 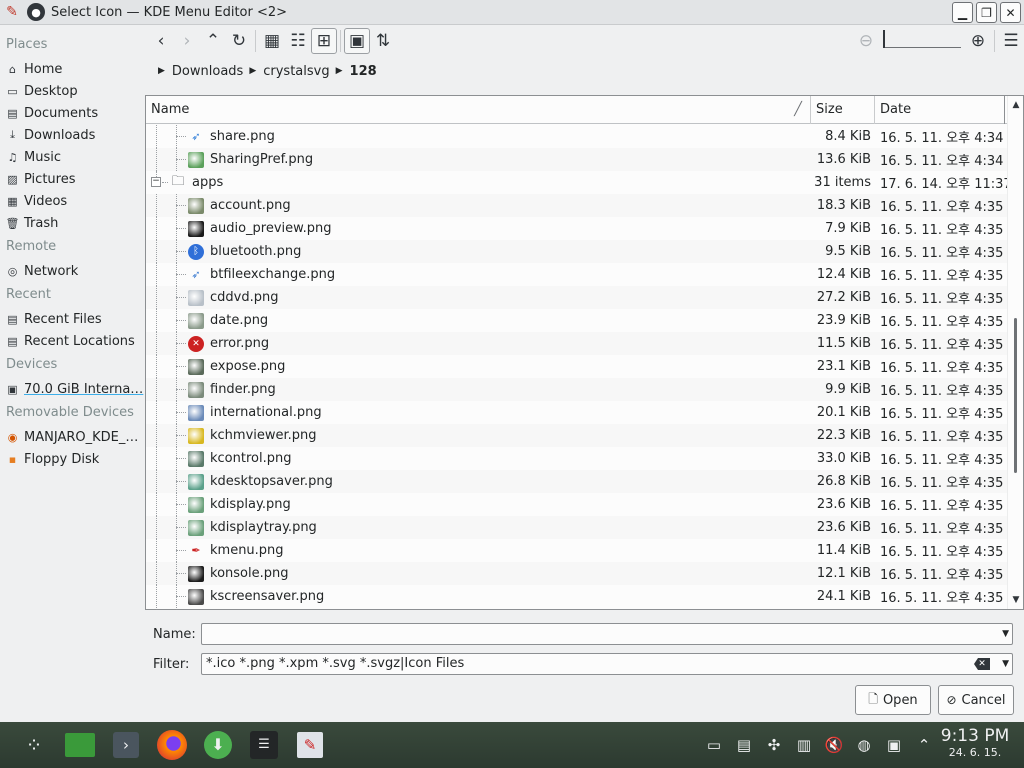 I want to click on volume-muted-icon: 🔇, so click(x=834, y=745).